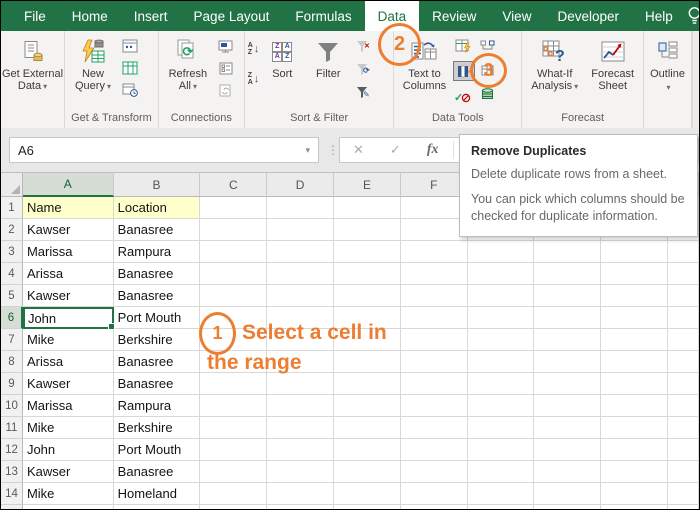 The height and width of the screenshot is (510, 700). I want to click on name-box-dropdown-icon: ▾, so click(307, 150).